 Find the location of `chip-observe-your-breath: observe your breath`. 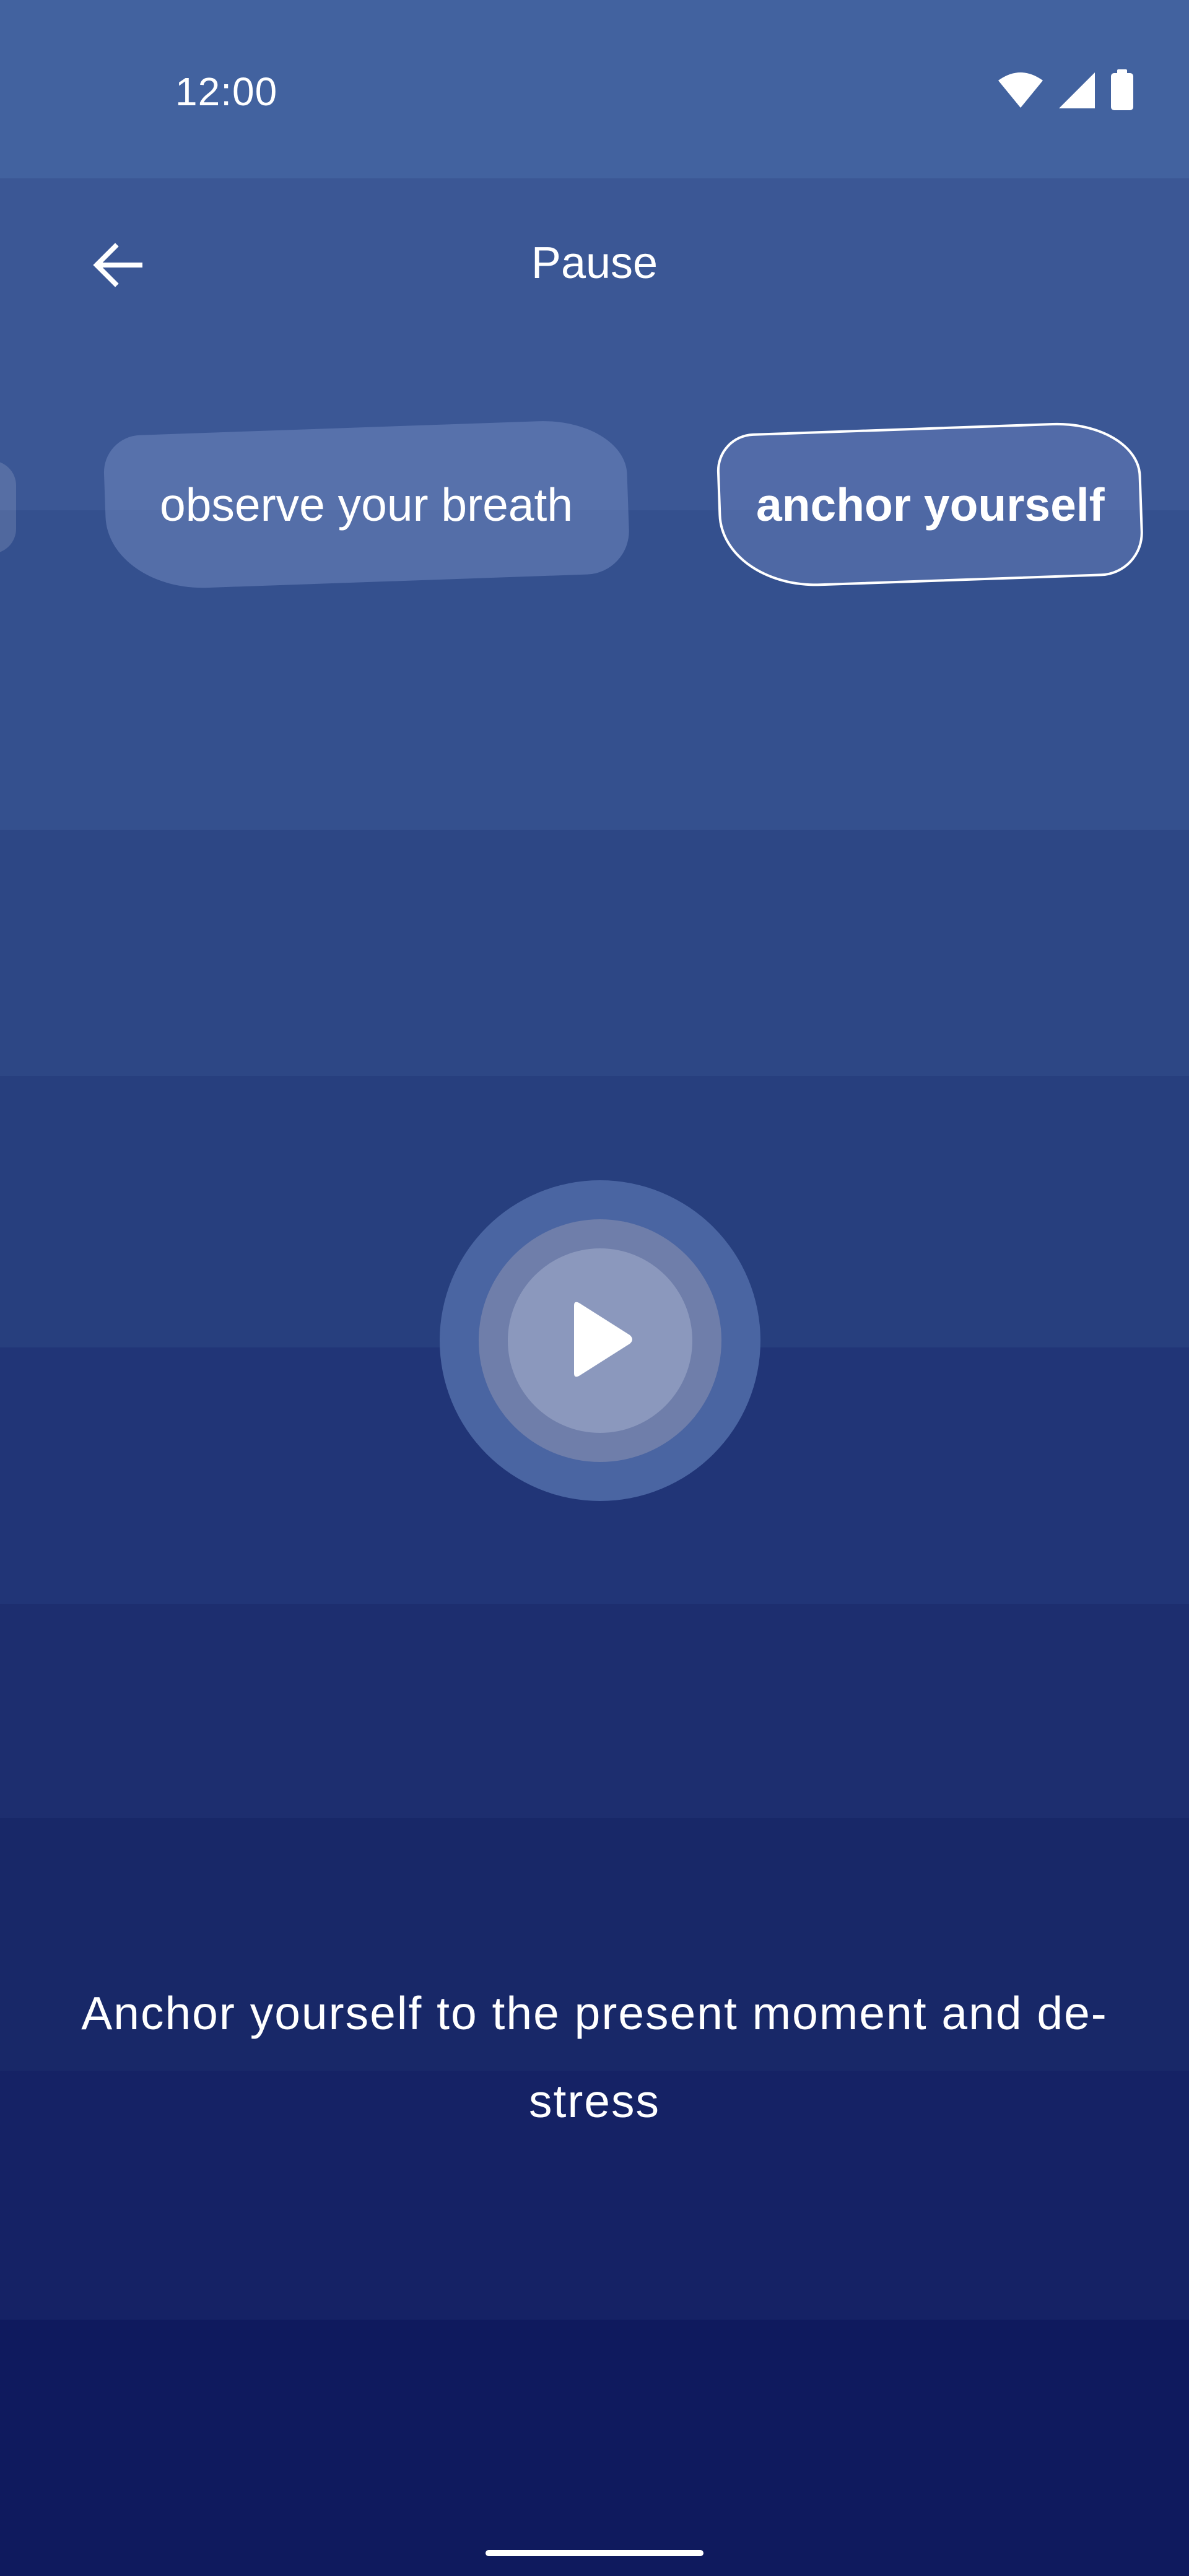

chip-observe-your-breath: observe your breath is located at coordinates (366, 505).